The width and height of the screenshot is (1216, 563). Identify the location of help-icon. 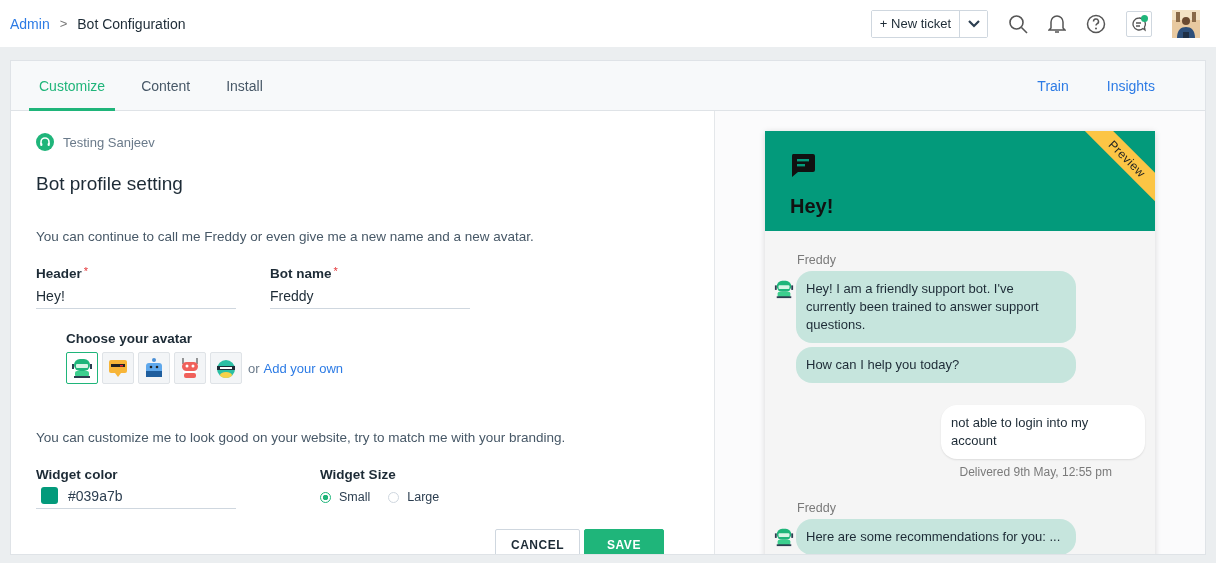
(1096, 23).